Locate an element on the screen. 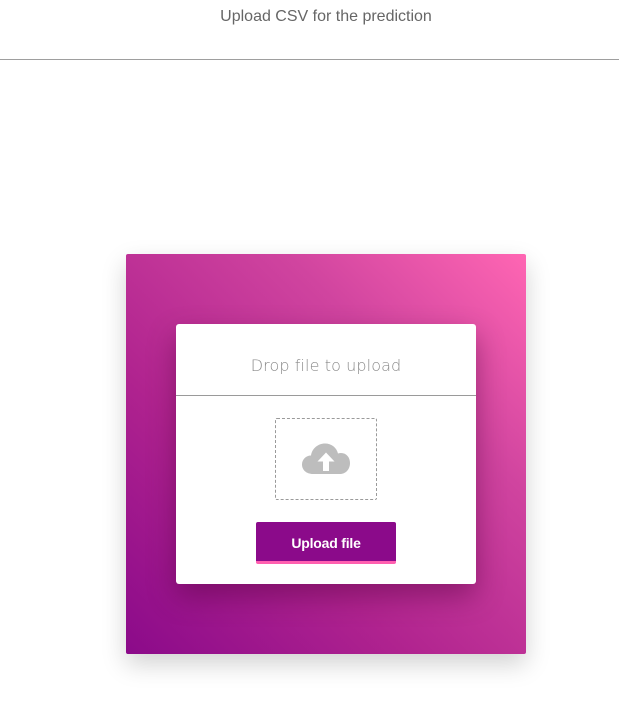 The width and height of the screenshot is (619, 707). upload-card-divider is located at coordinates (326, 395).